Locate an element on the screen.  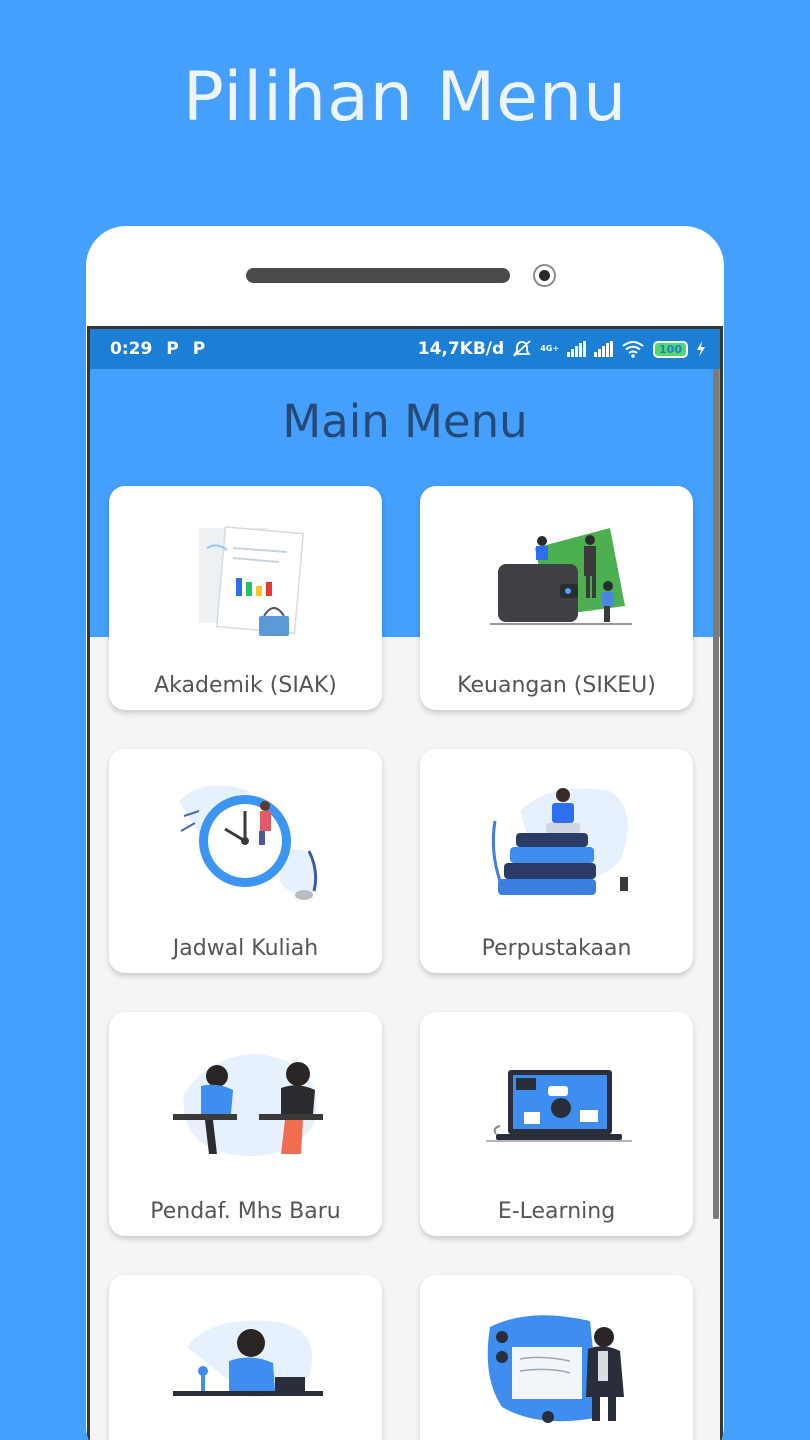
menu-label: Keuangan (SIKEU) is located at coordinates (556, 685).